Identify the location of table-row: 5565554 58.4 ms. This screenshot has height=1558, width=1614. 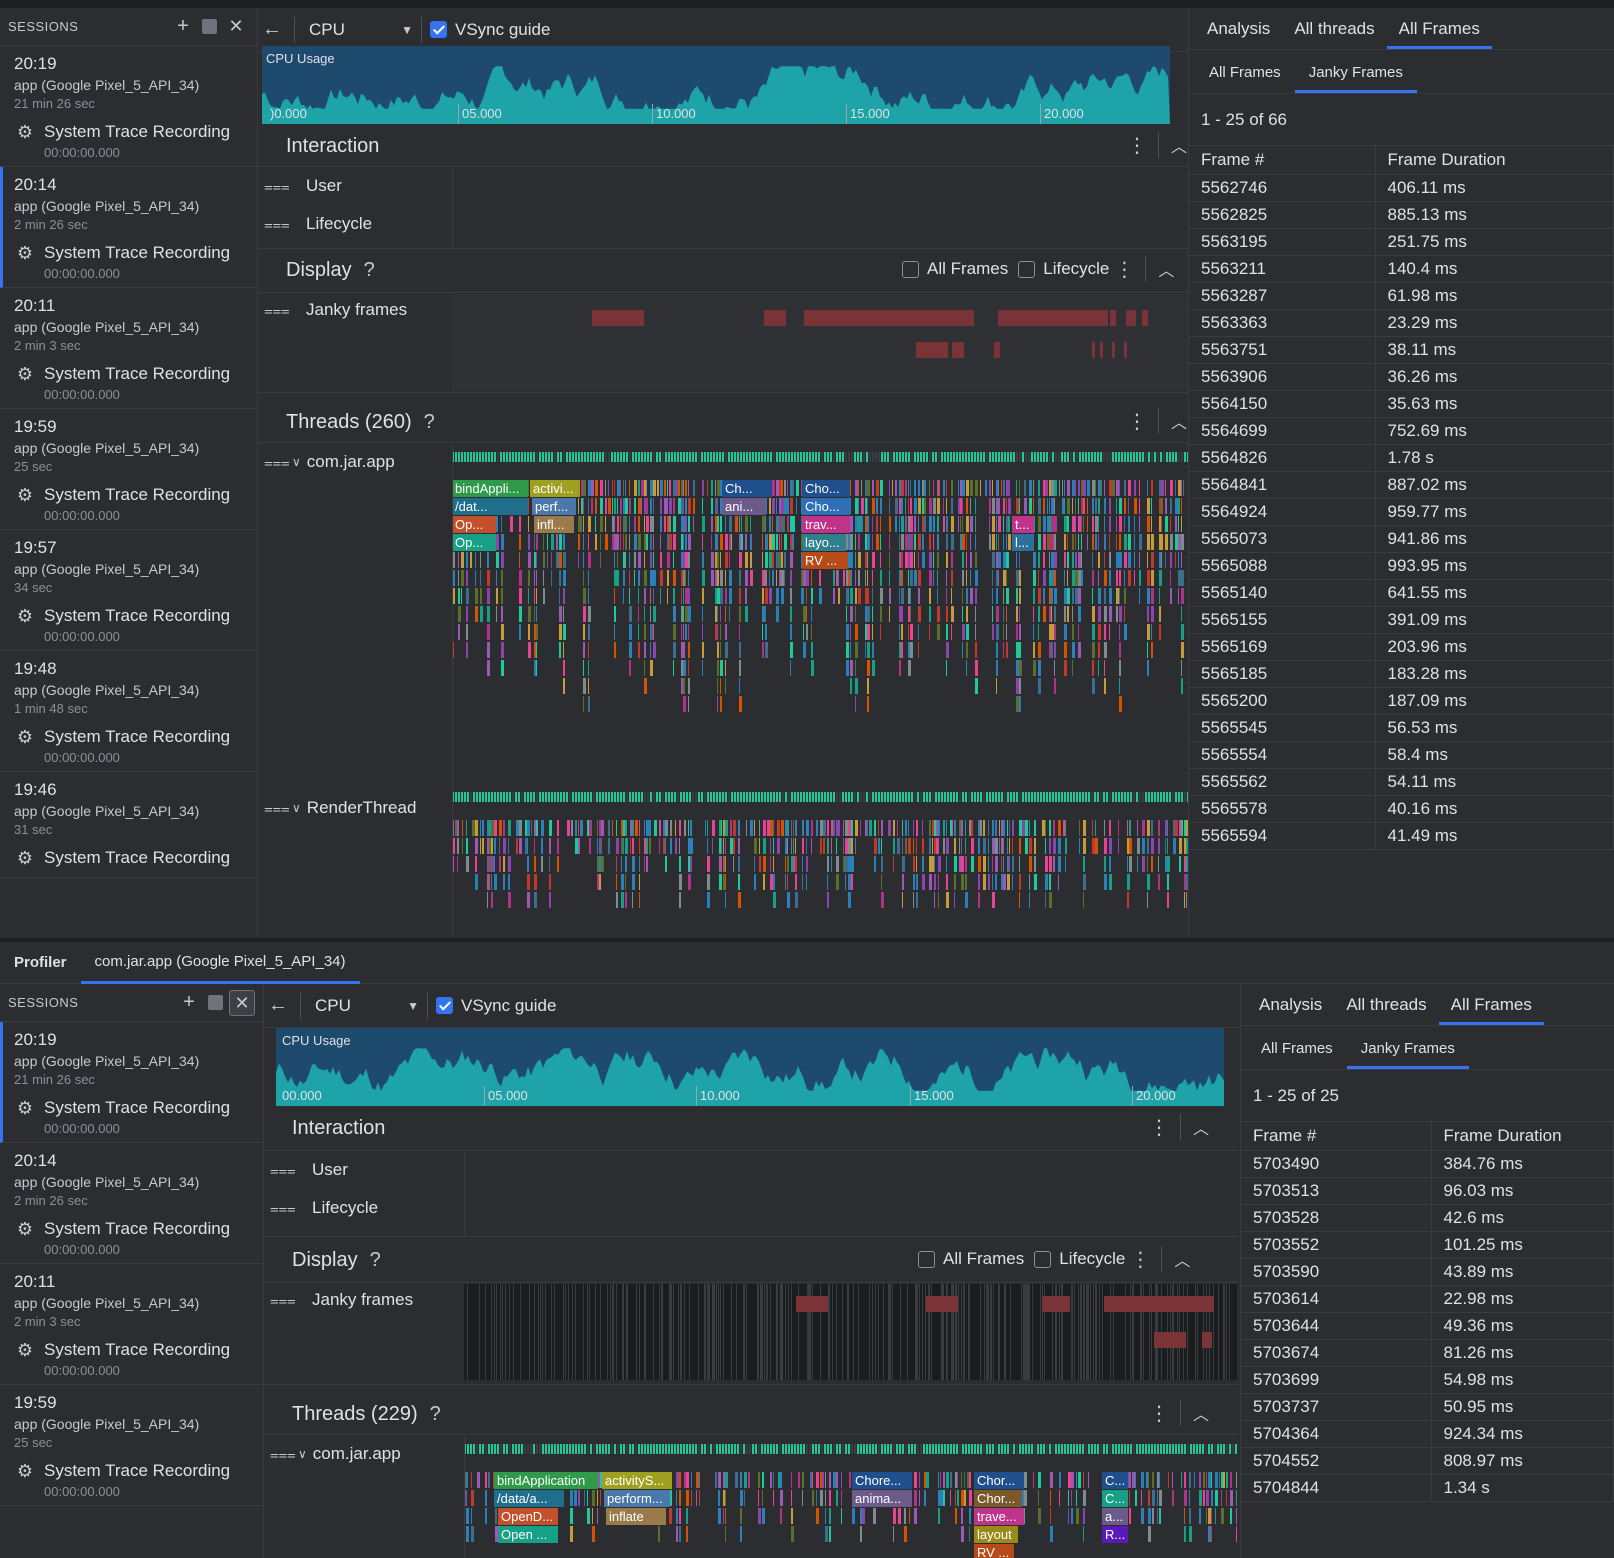
(1401, 755).